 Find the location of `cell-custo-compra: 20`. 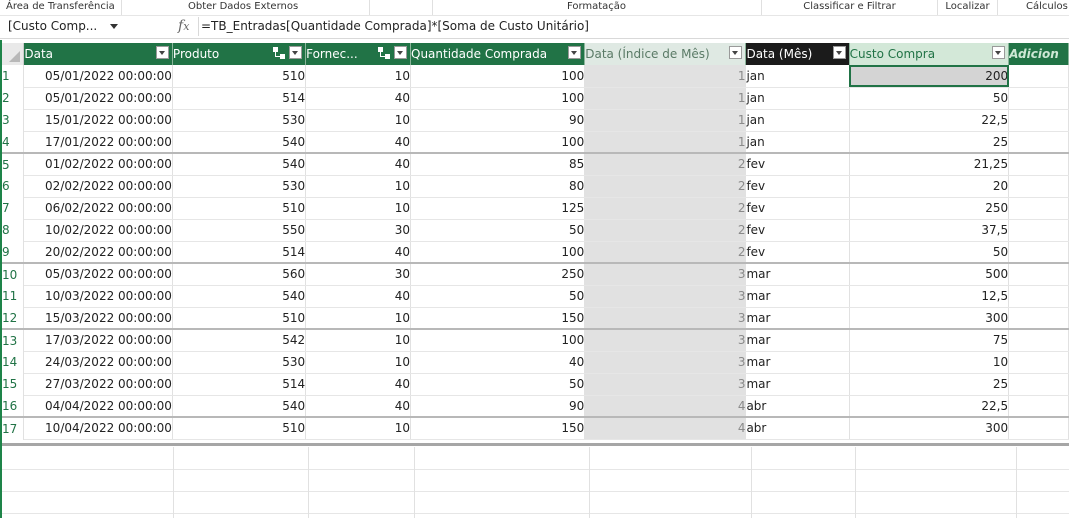

cell-custo-compra: 20 is located at coordinates (929, 186).